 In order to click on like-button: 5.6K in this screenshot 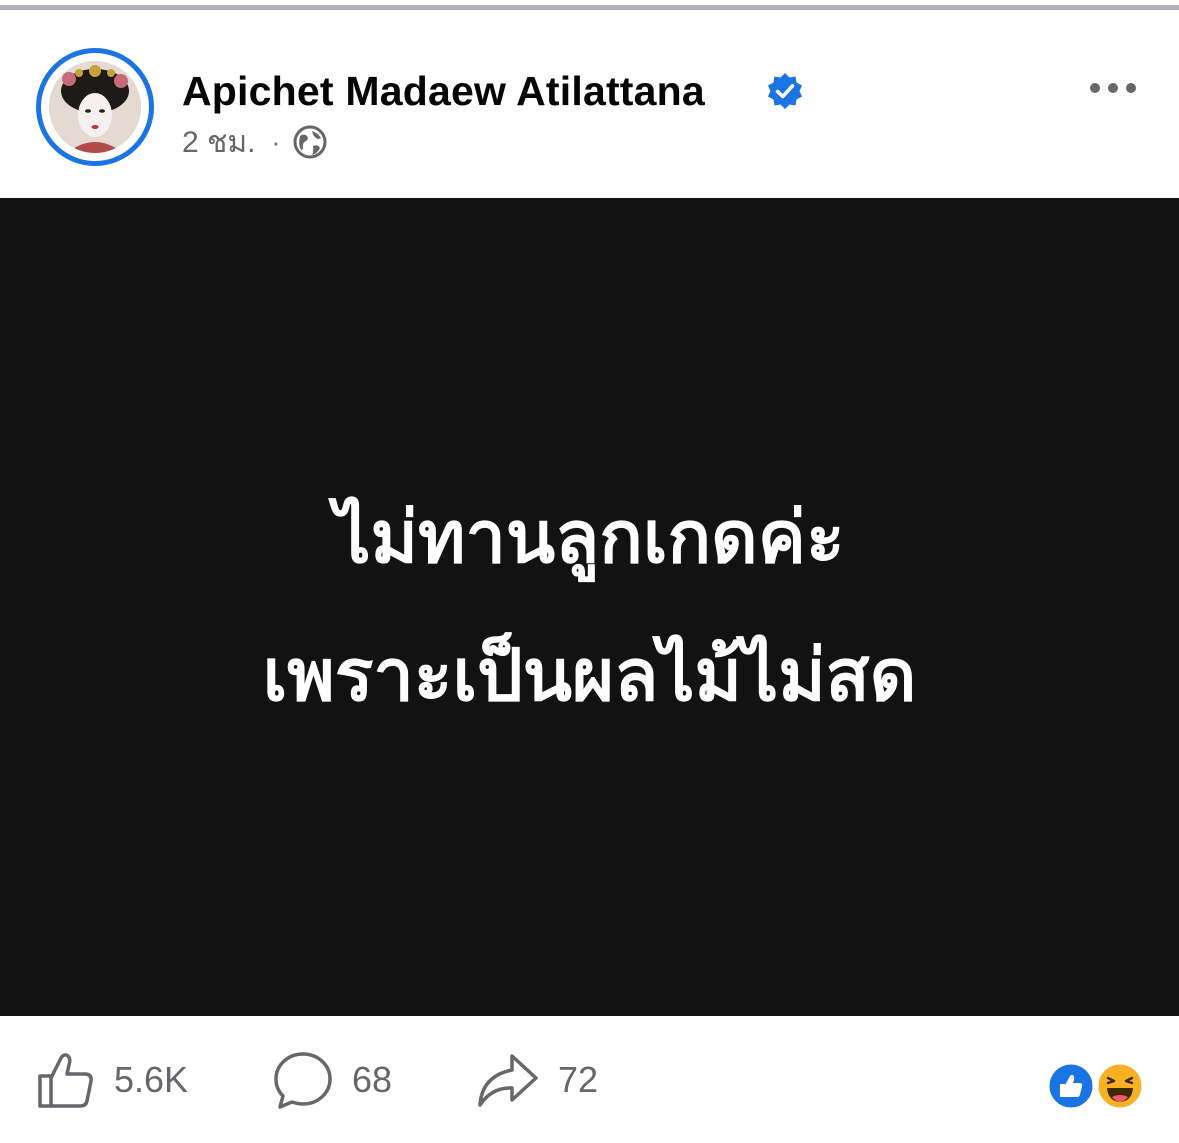, I will do `click(112, 1080)`.